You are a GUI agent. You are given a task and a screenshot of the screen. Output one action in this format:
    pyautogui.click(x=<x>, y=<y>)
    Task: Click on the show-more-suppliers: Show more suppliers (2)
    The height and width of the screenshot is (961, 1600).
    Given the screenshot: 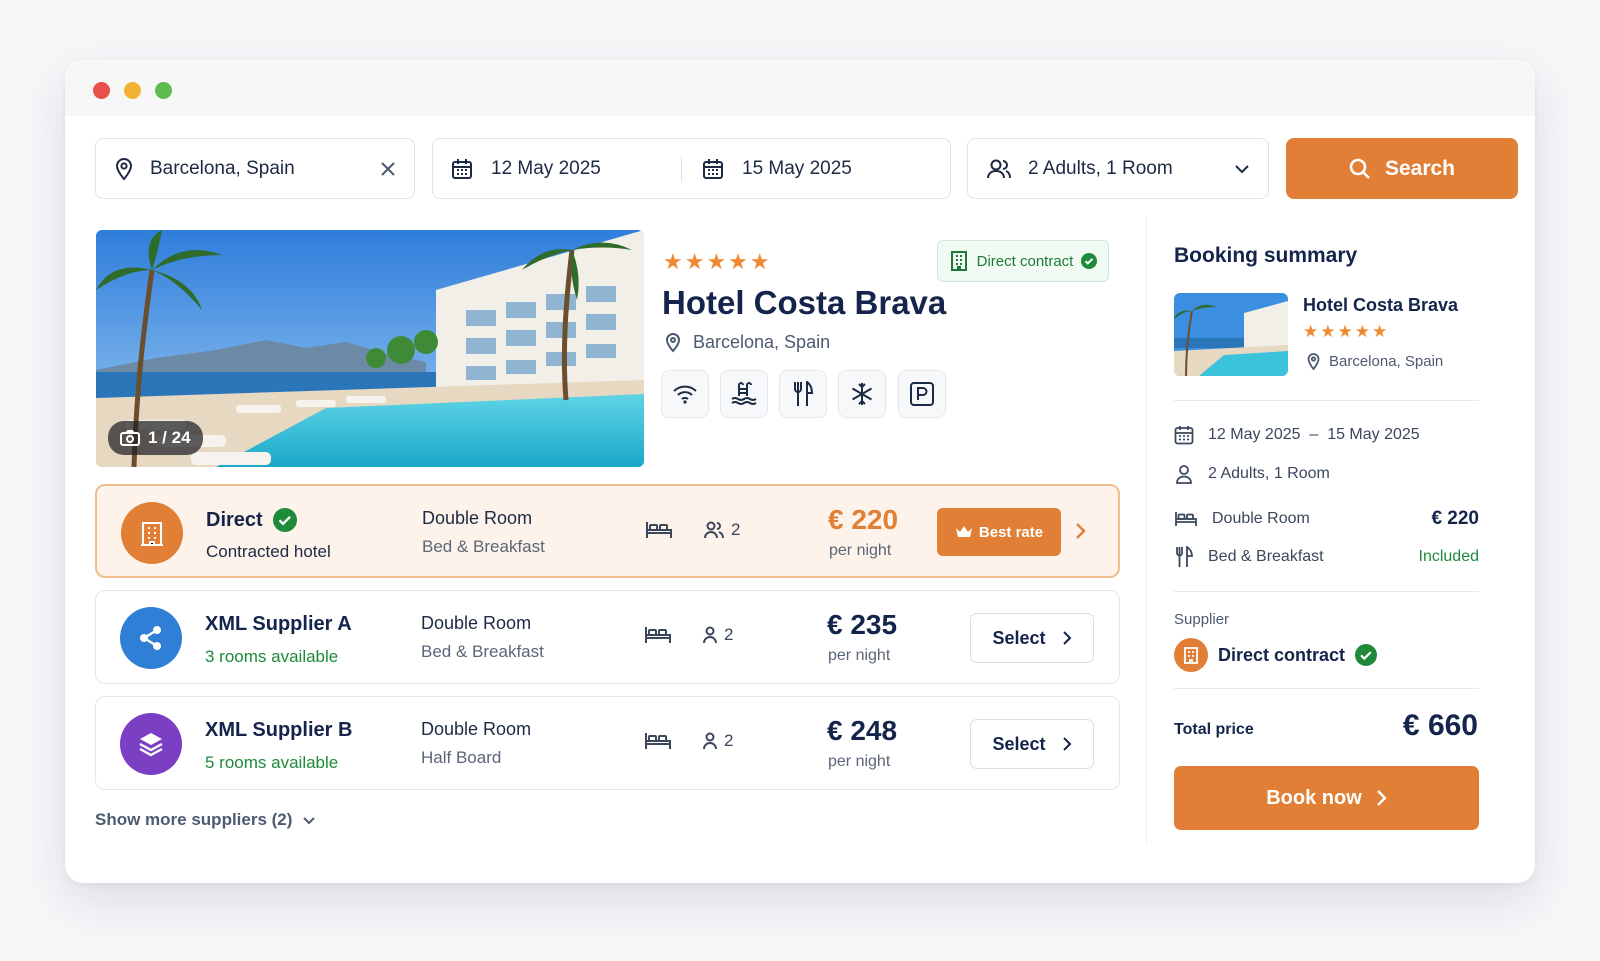 What is the action you would take?
    pyautogui.click(x=205, y=820)
    